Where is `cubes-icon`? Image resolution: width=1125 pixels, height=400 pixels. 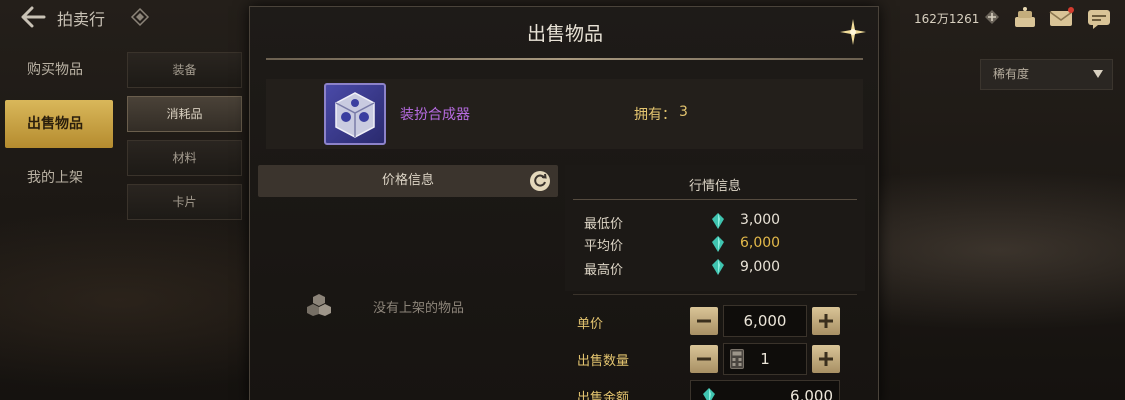 cubes-icon is located at coordinates (319, 305).